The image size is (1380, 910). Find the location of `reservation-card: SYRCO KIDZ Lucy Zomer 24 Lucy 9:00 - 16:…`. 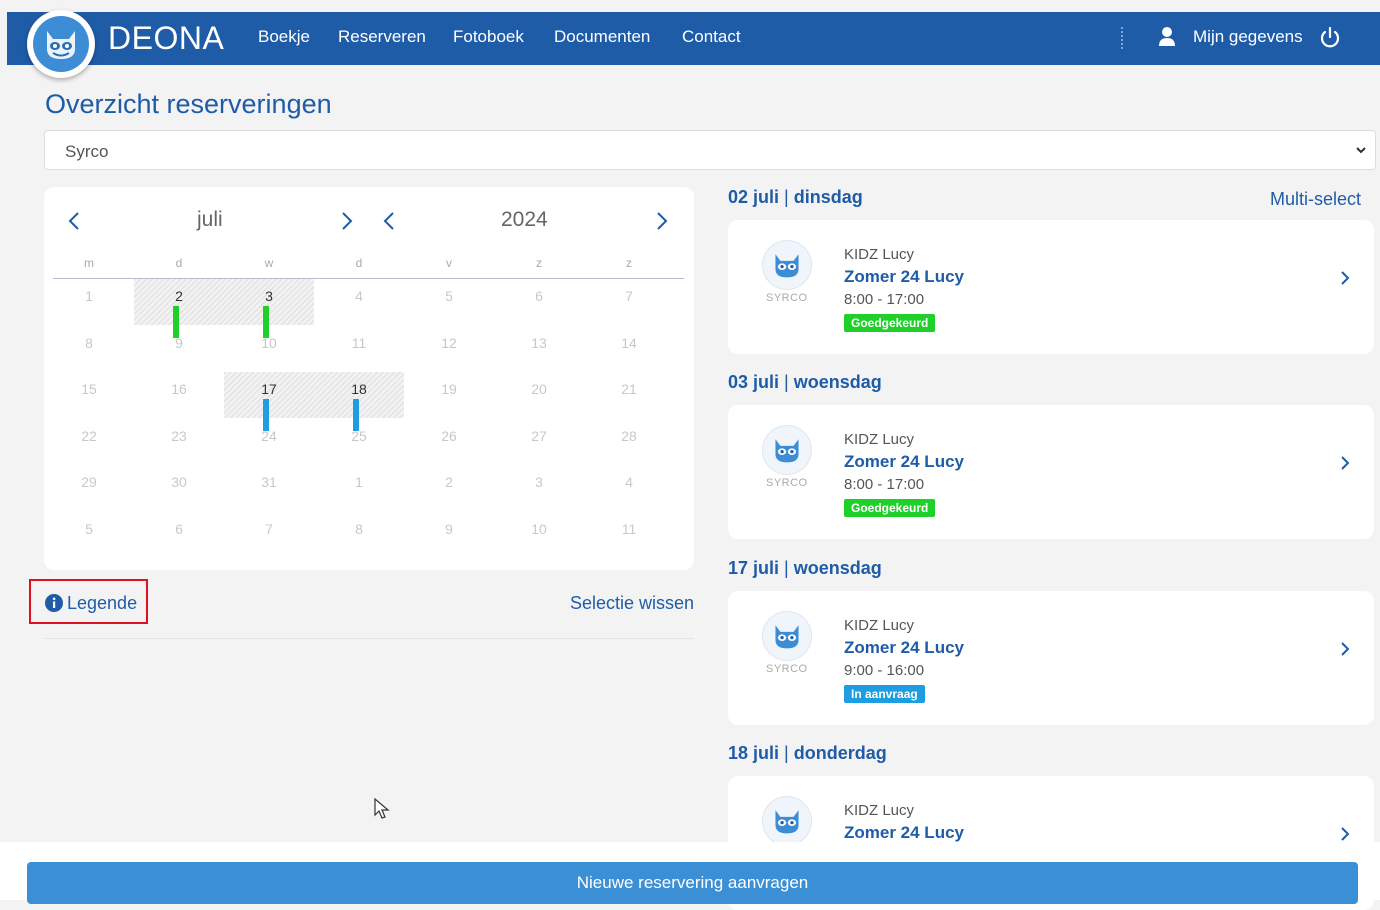

reservation-card: SYRCO KIDZ Lucy Zomer 24 Lucy 9:00 - 16:… is located at coordinates (1051, 658).